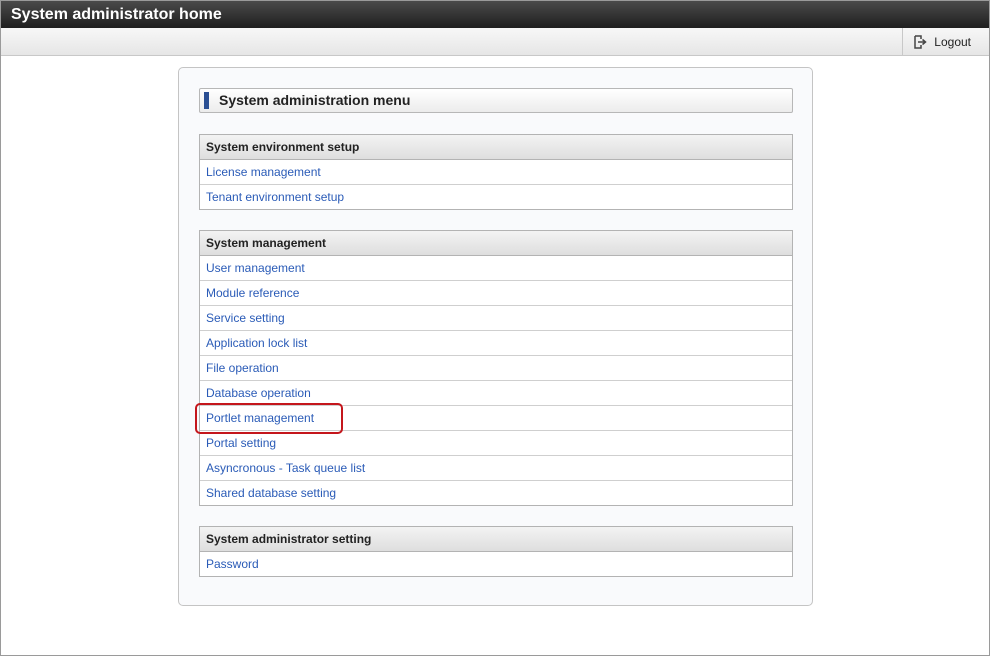 The width and height of the screenshot is (990, 656). What do you see at coordinates (920, 41) in the screenshot?
I see `logout-icon` at bounding box center [920, 41].